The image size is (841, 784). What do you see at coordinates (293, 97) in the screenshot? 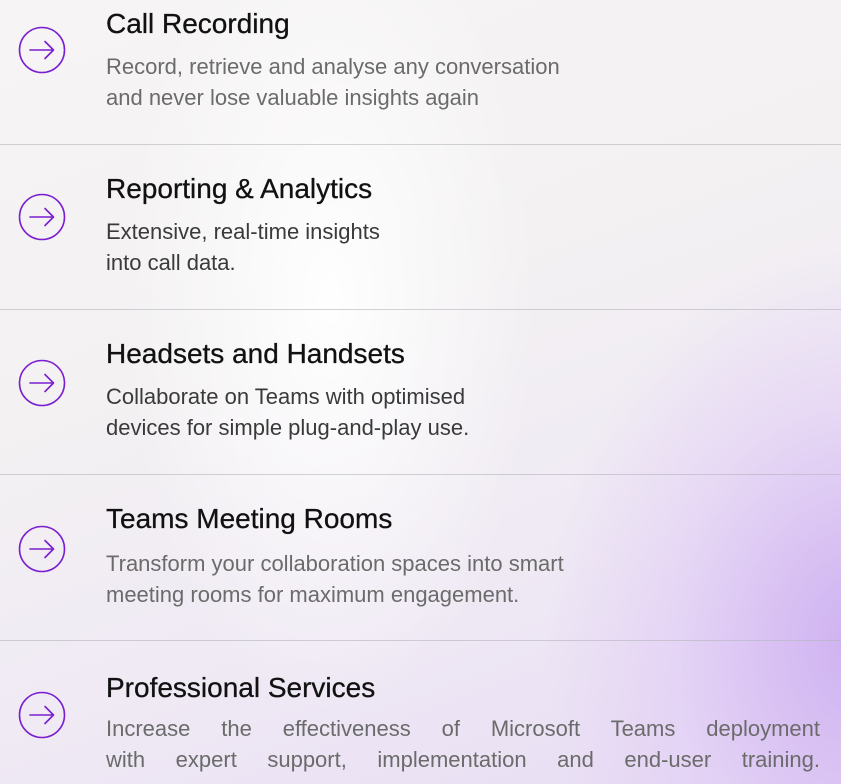
I see `item-description-line: and never lose valuable insights again` at bounding box center [293, 97].